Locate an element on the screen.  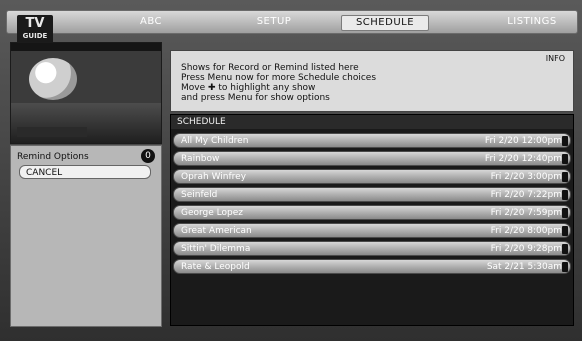
schedule-row: Great American Fri 2/20 8:00pm is located at coordinates (372, 230).